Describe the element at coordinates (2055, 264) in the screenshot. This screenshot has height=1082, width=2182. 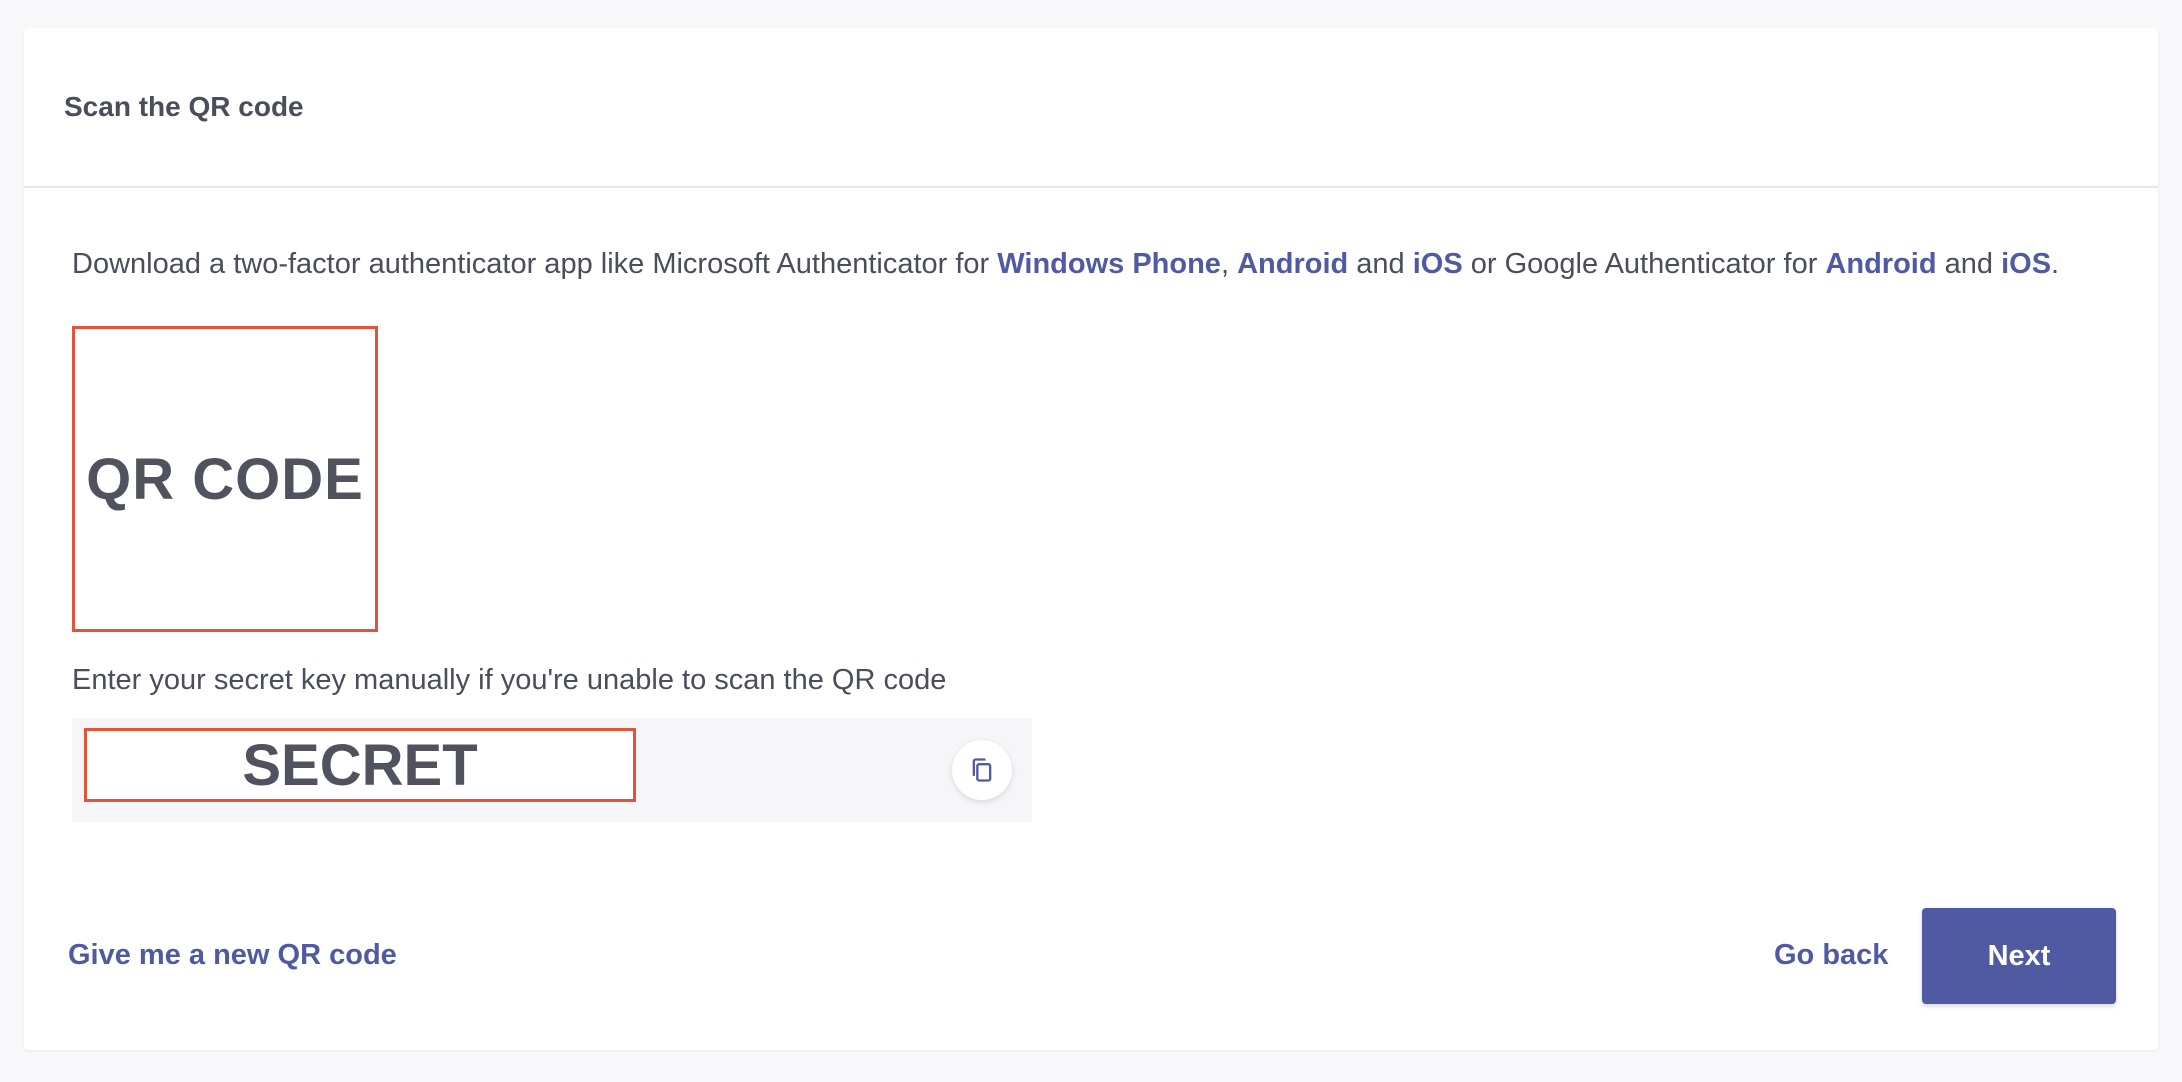
I see `intro-end: .` at that location.